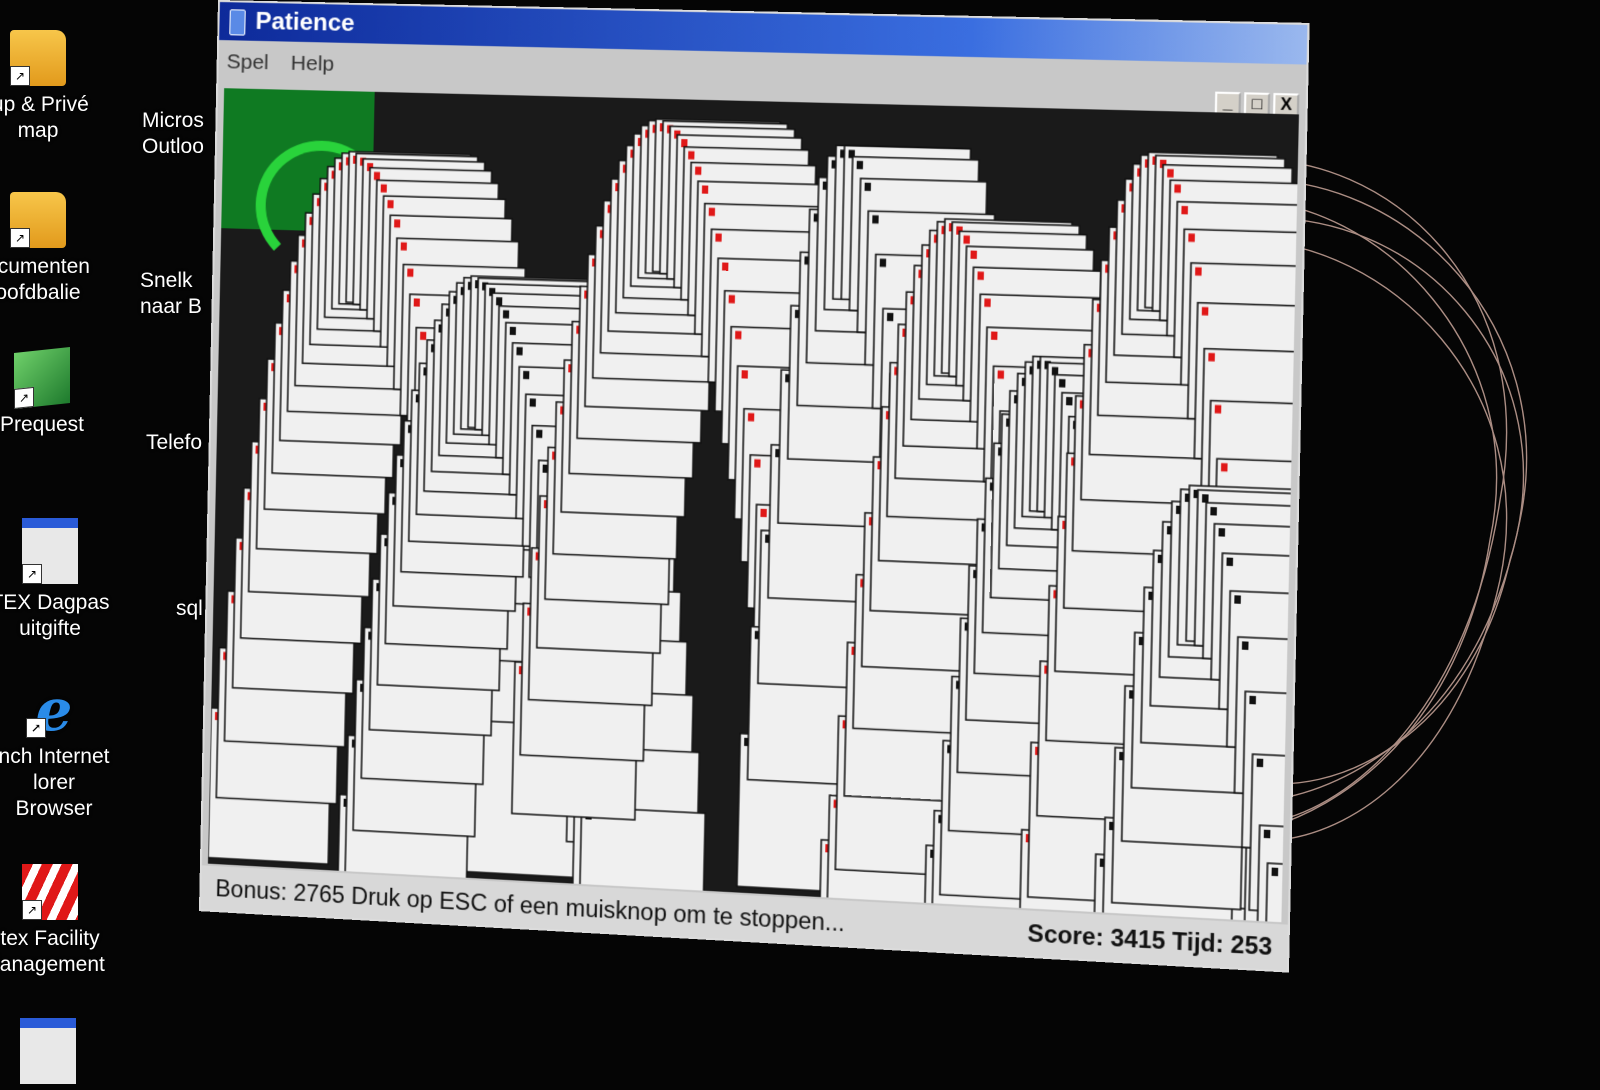 The height and width of the screenshot is (1090, 1600). I want to click on desktop-icon-snelkoppeling: Snelk naar B, so click(180, 294).